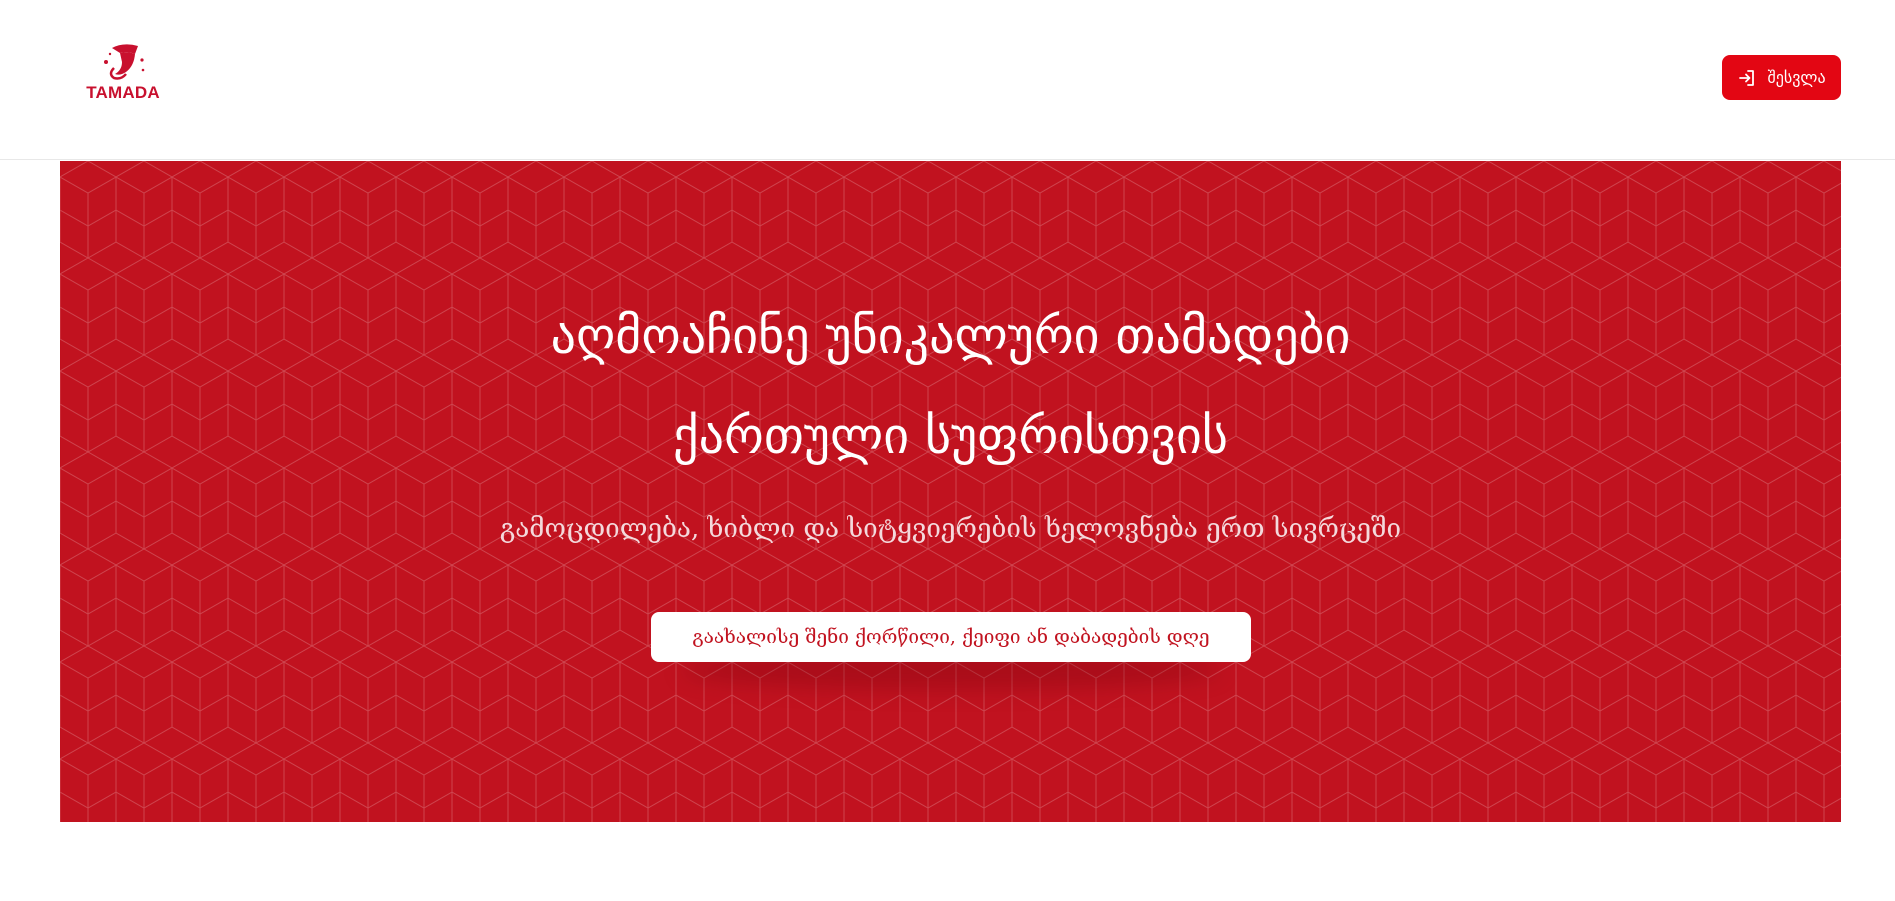 The width and height of the screenshot is (1895, 901). What do you see at coordinates (124, 62) in the screenshot?
I see `wine-horn-icon` at bounding box center [124, 62].